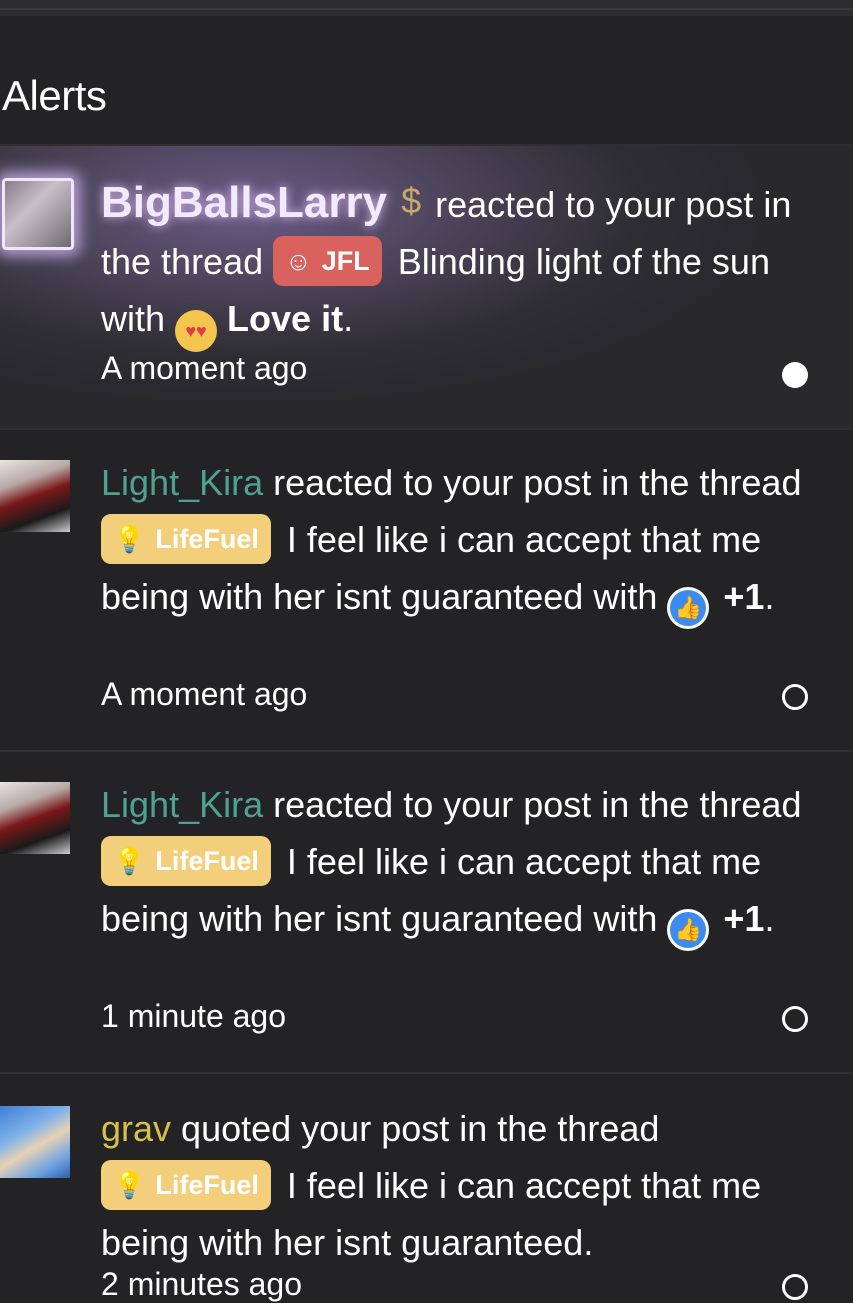  I want to click on prefix-label: JFL, so click(345, 261).